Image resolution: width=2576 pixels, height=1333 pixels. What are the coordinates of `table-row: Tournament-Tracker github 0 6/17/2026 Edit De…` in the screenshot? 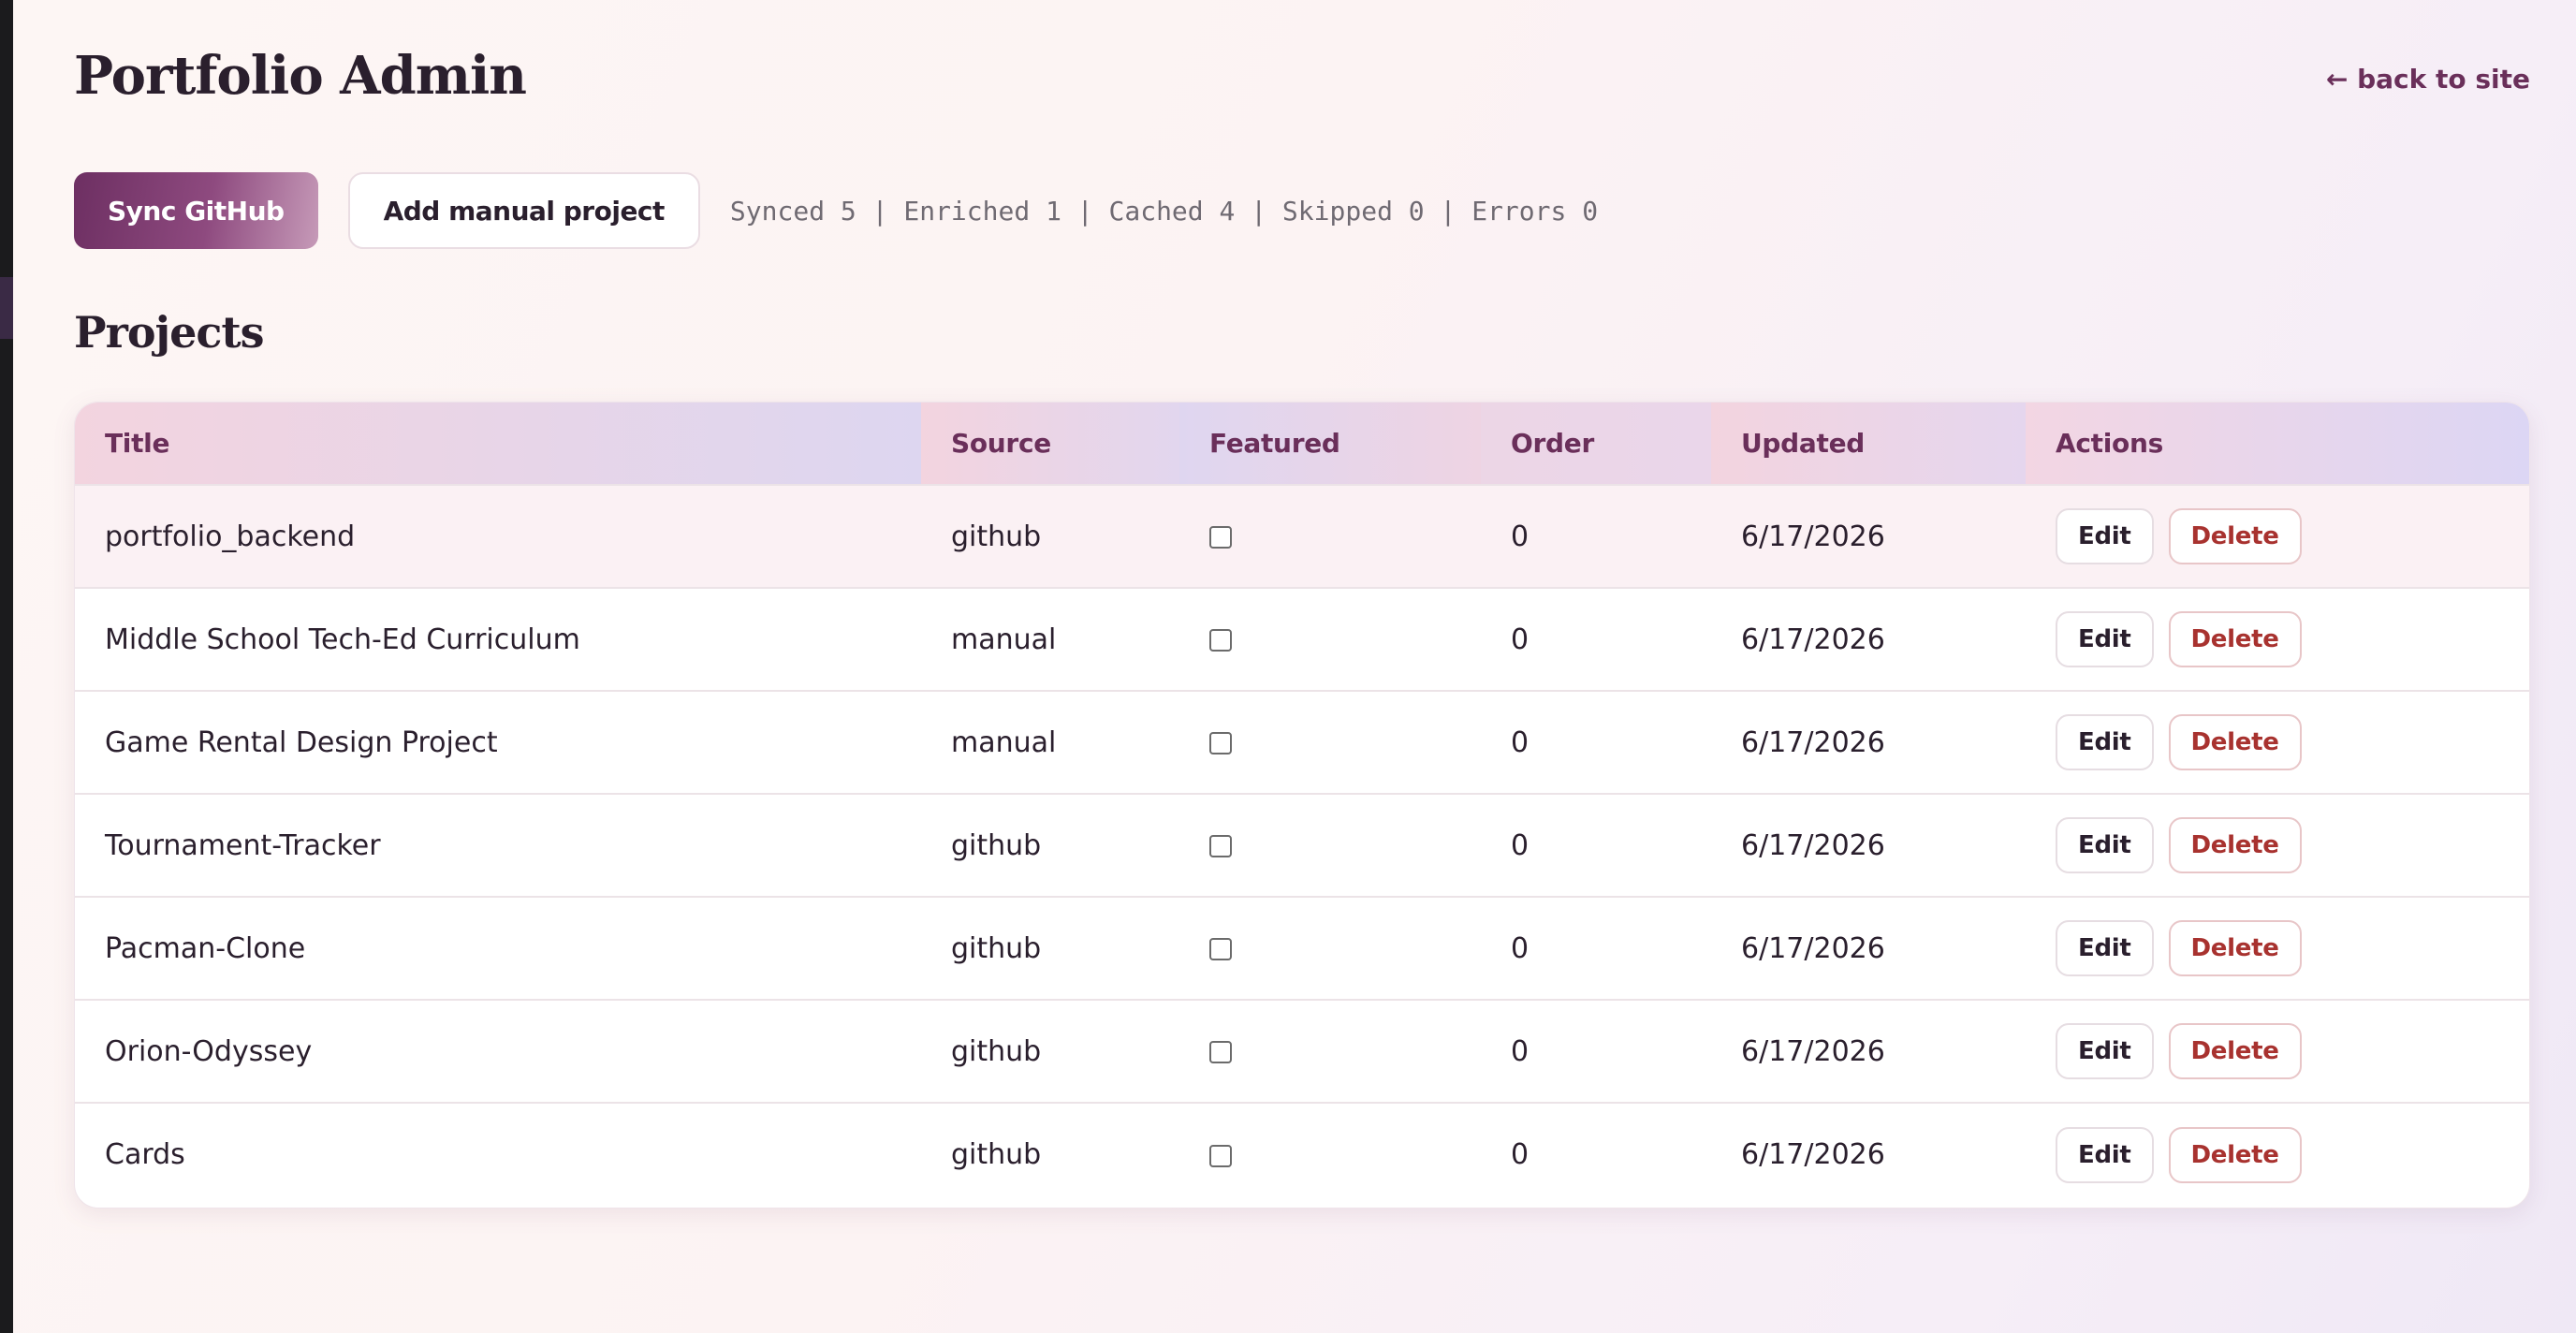 It's located at (1302, 845).